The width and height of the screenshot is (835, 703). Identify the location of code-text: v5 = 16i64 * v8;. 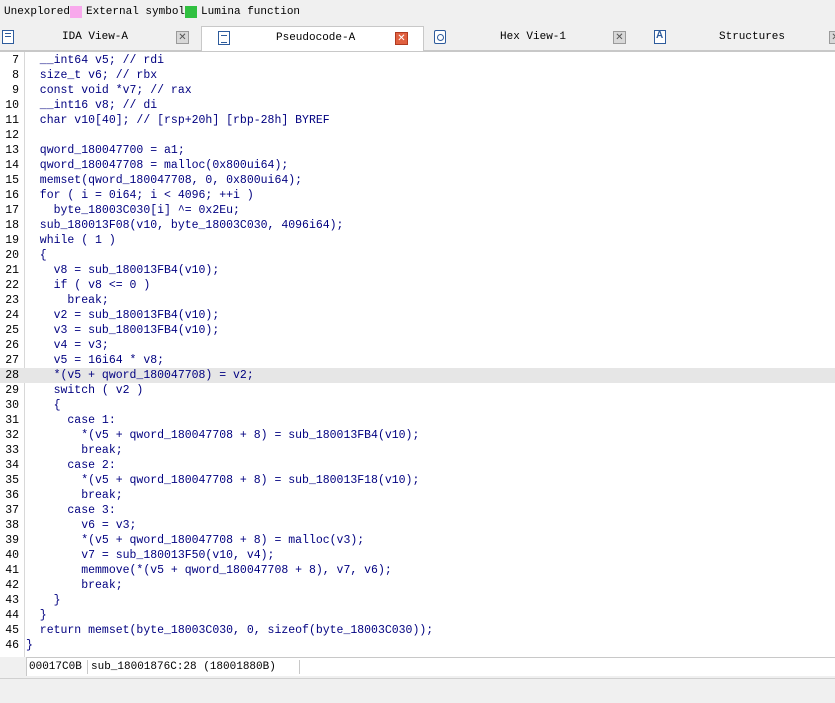
(95, 360).